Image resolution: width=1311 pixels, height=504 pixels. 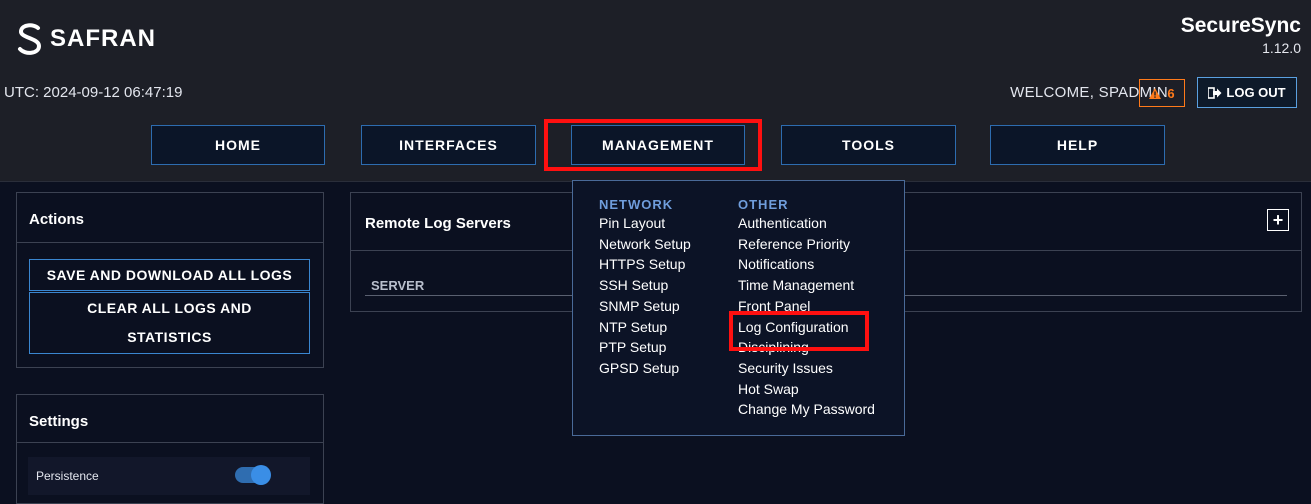 I want to click on nav-help: HELP, so click(x=1077, y=145).